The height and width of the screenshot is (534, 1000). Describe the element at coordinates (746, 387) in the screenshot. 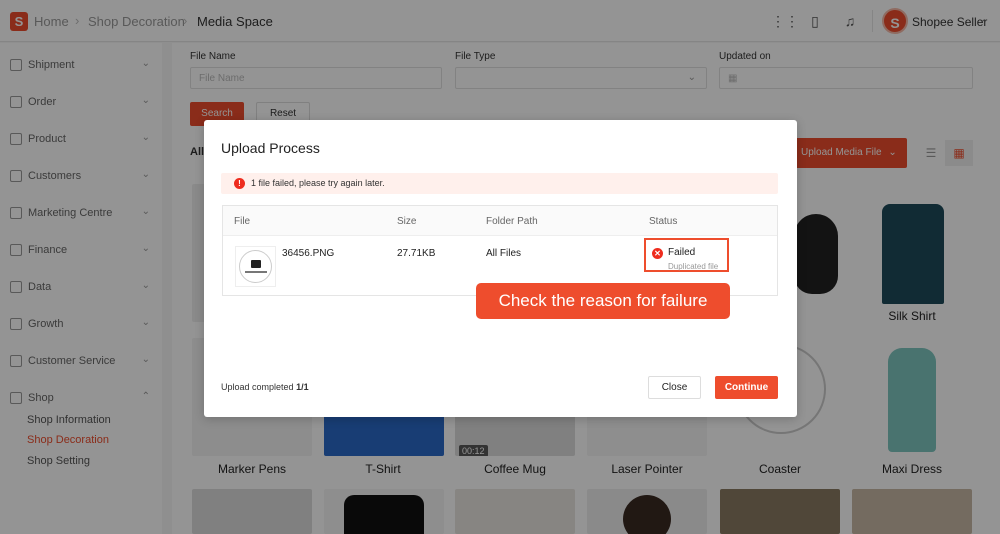

I see `continue-button: Continue` at that location.